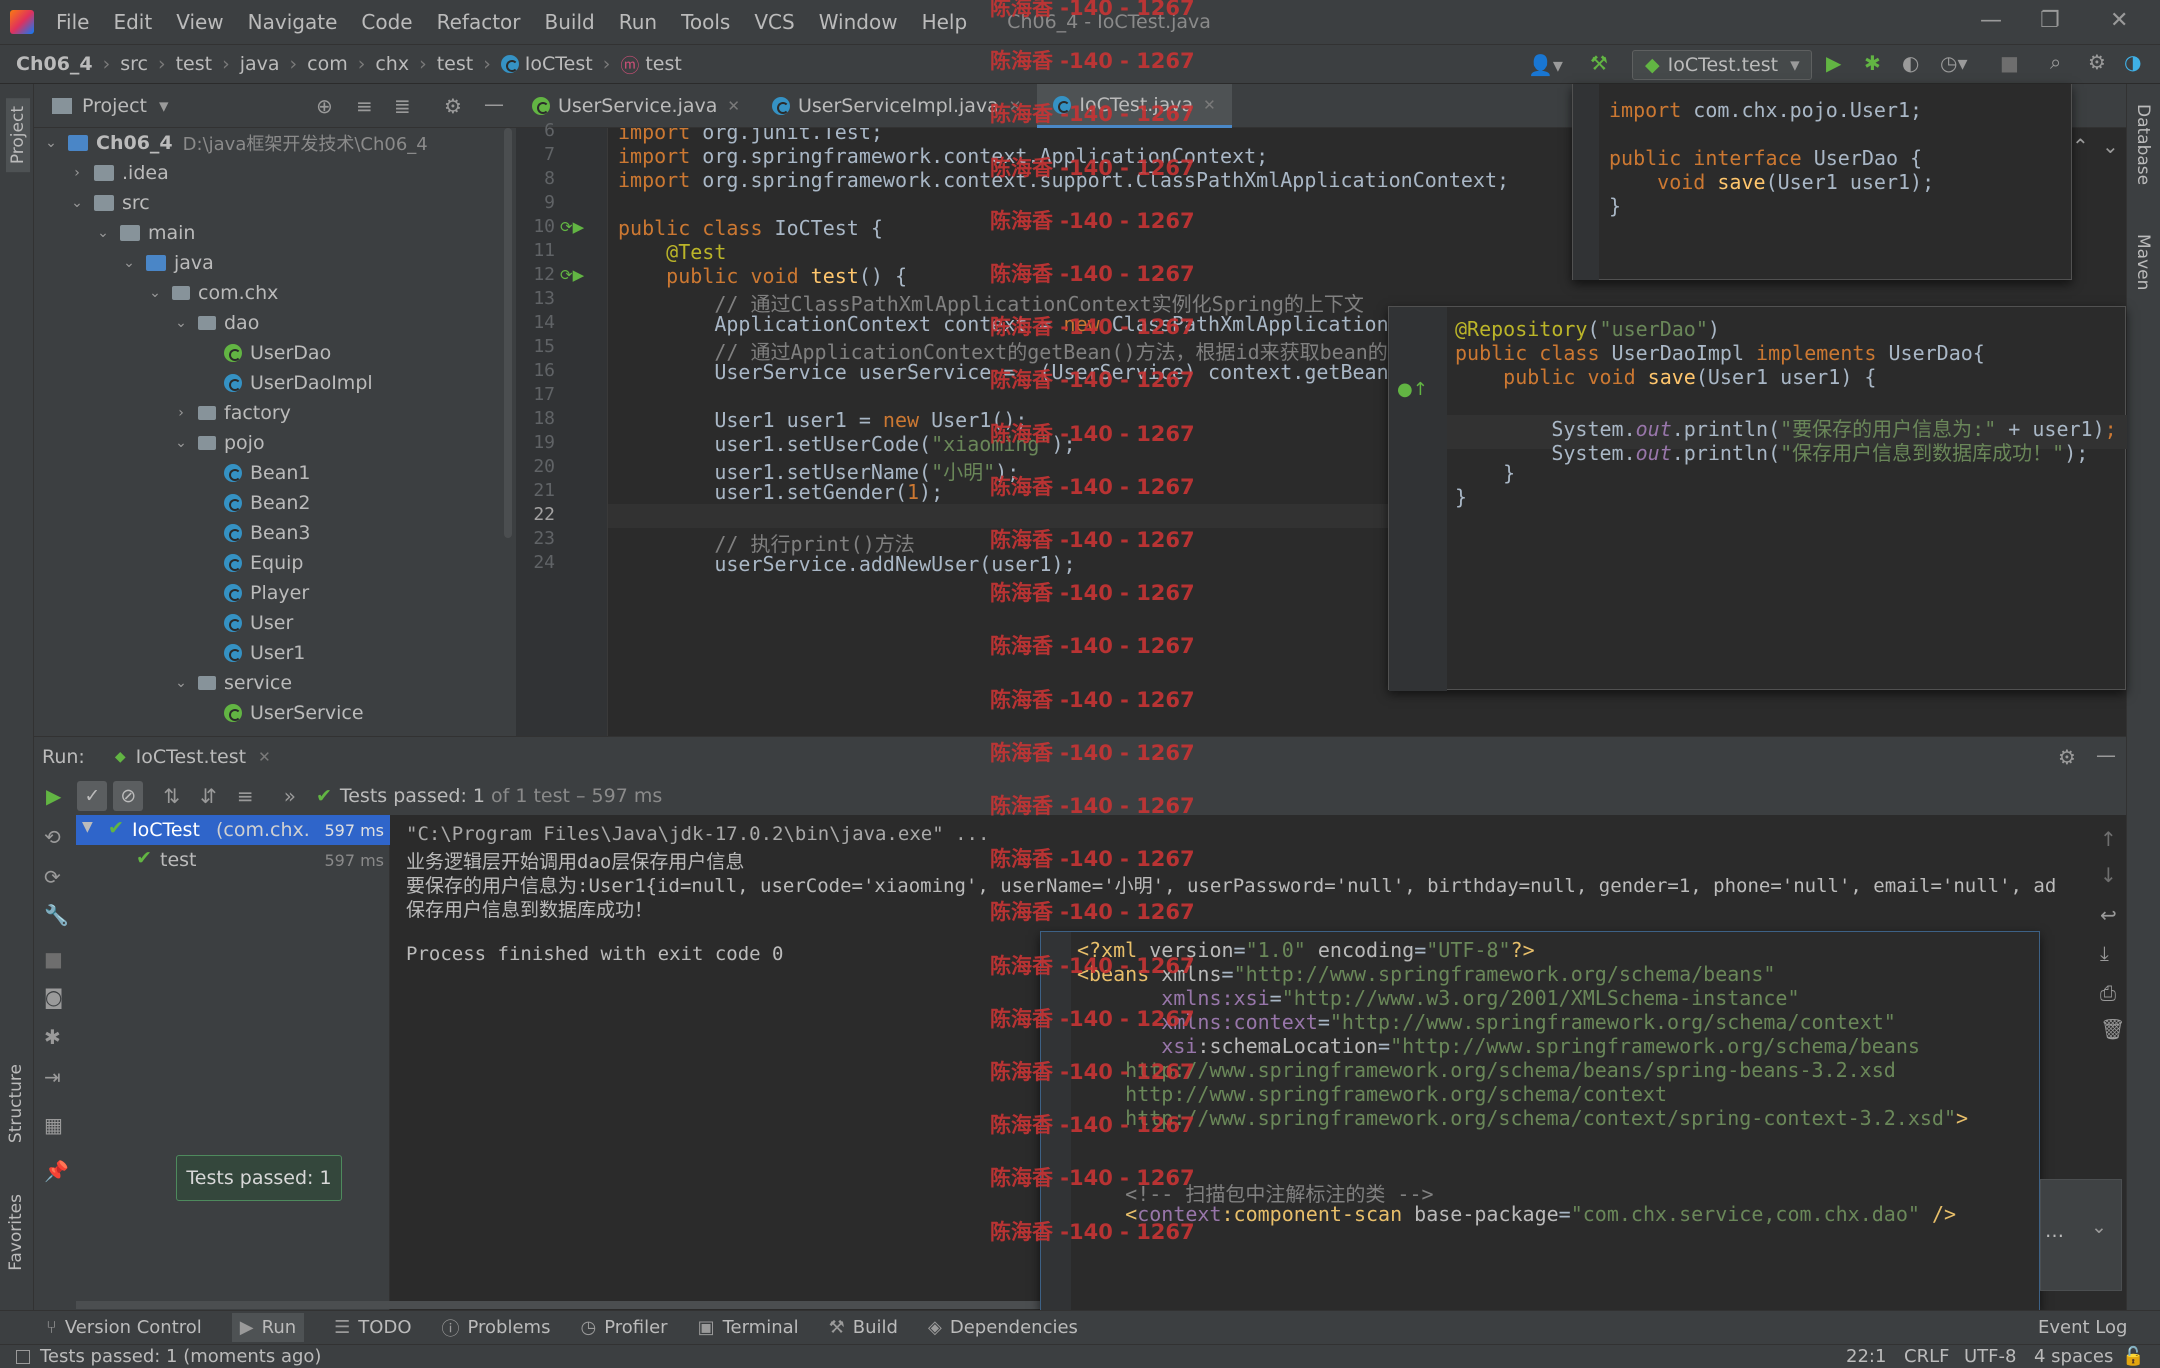 This screenshot has height=1368, width=2160. What do you see at coordinates (1599, 63) in the screenshot?
I see `build-hammer-icon: ⚒` at bounding box center [1599, 63].